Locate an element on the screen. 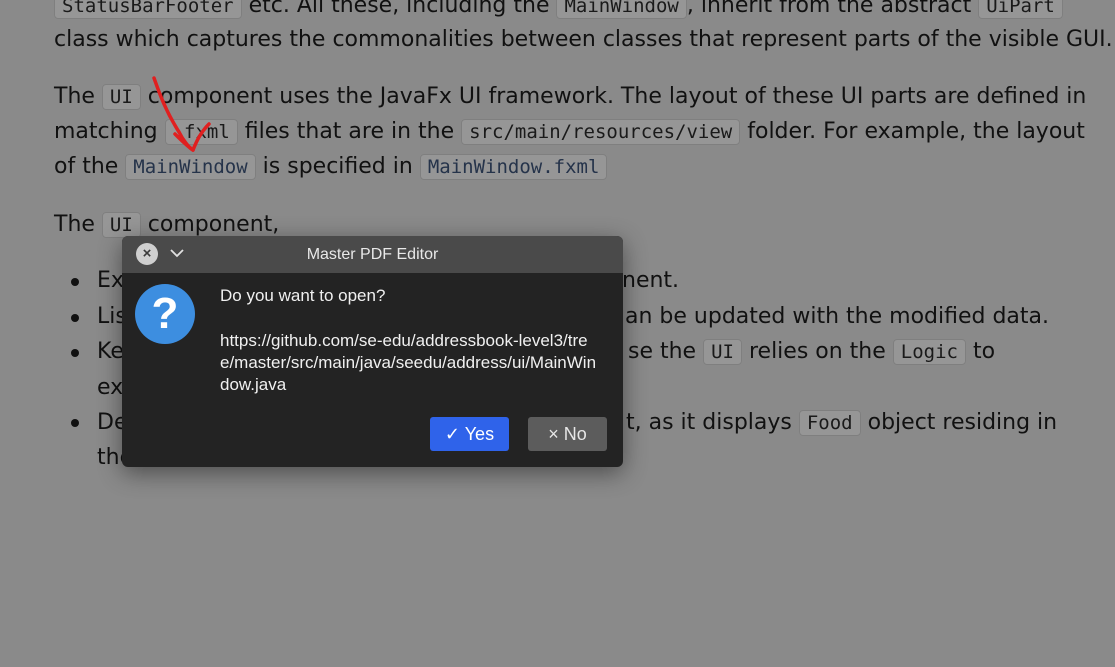 The width and height of the screenshot is (1115, 667). bullet-1-end: nent. is located at coordinates (651, 280).